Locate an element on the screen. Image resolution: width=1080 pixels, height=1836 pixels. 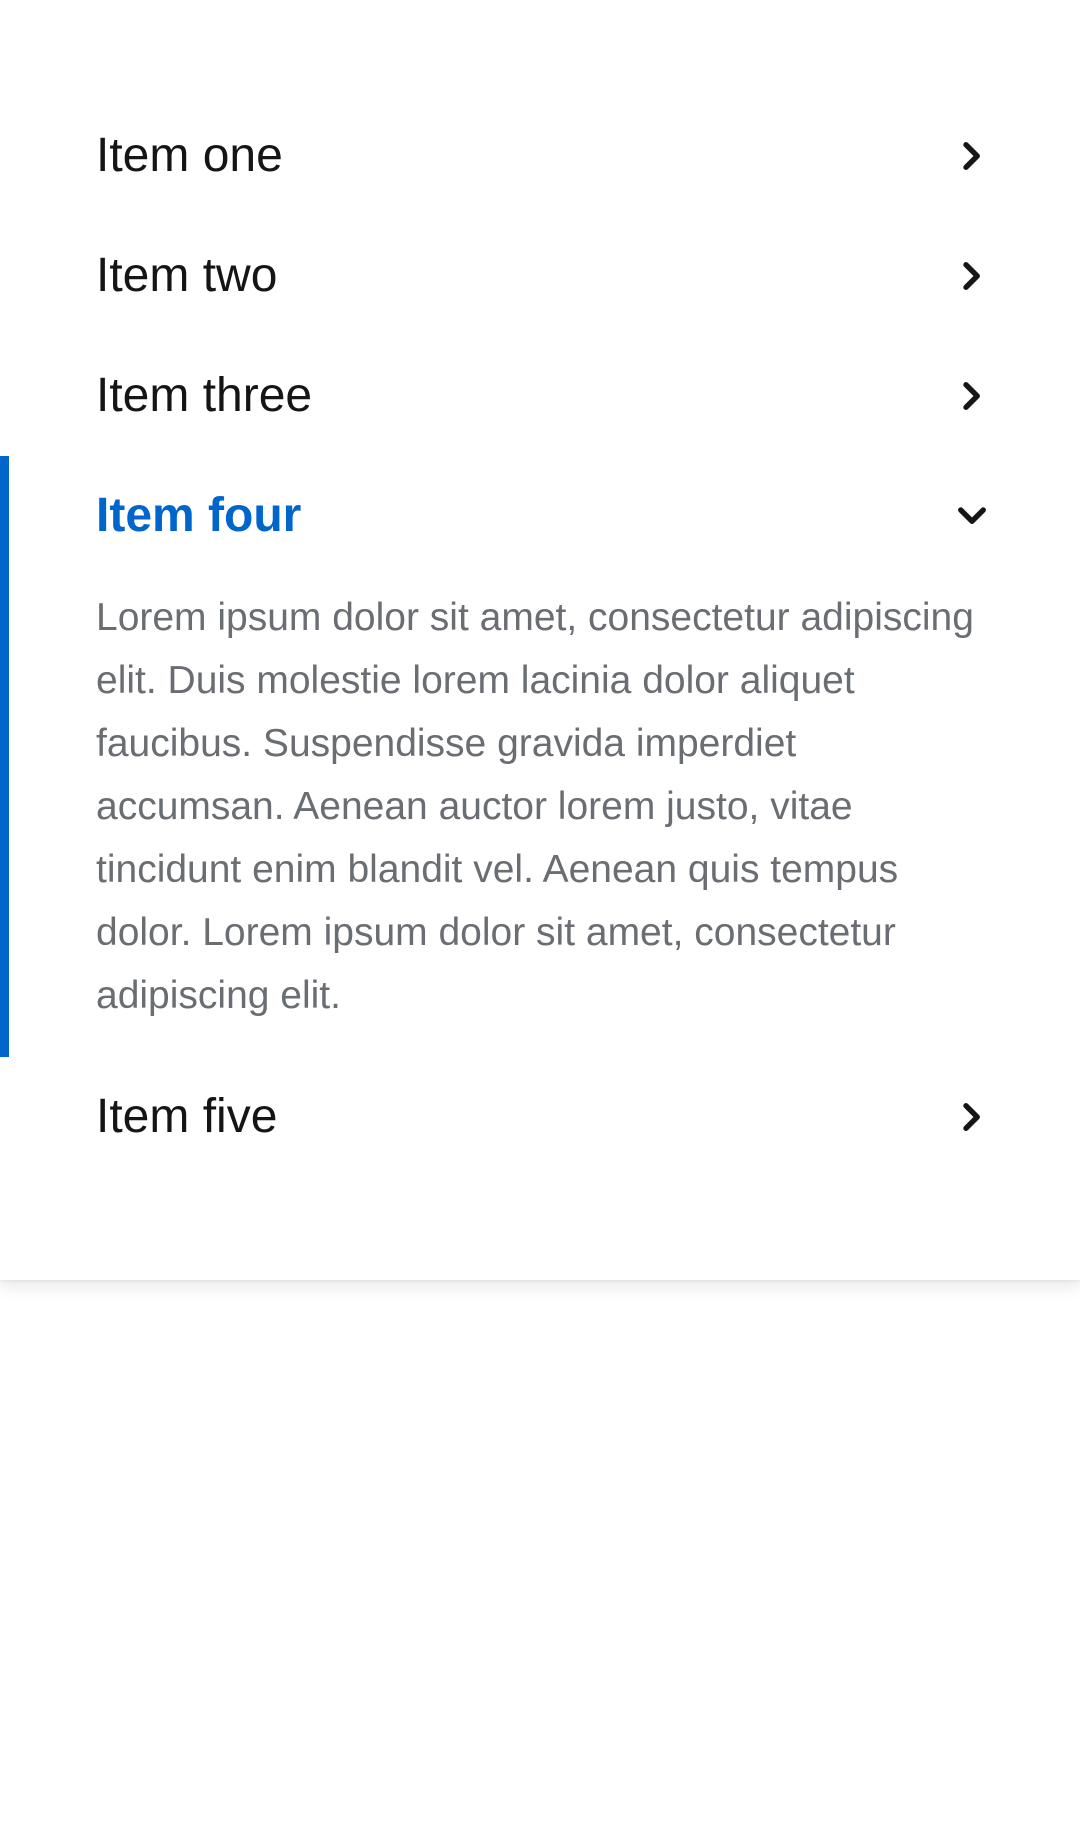
accordion-toggle-label: Item four is located at coordinates (199, 515).